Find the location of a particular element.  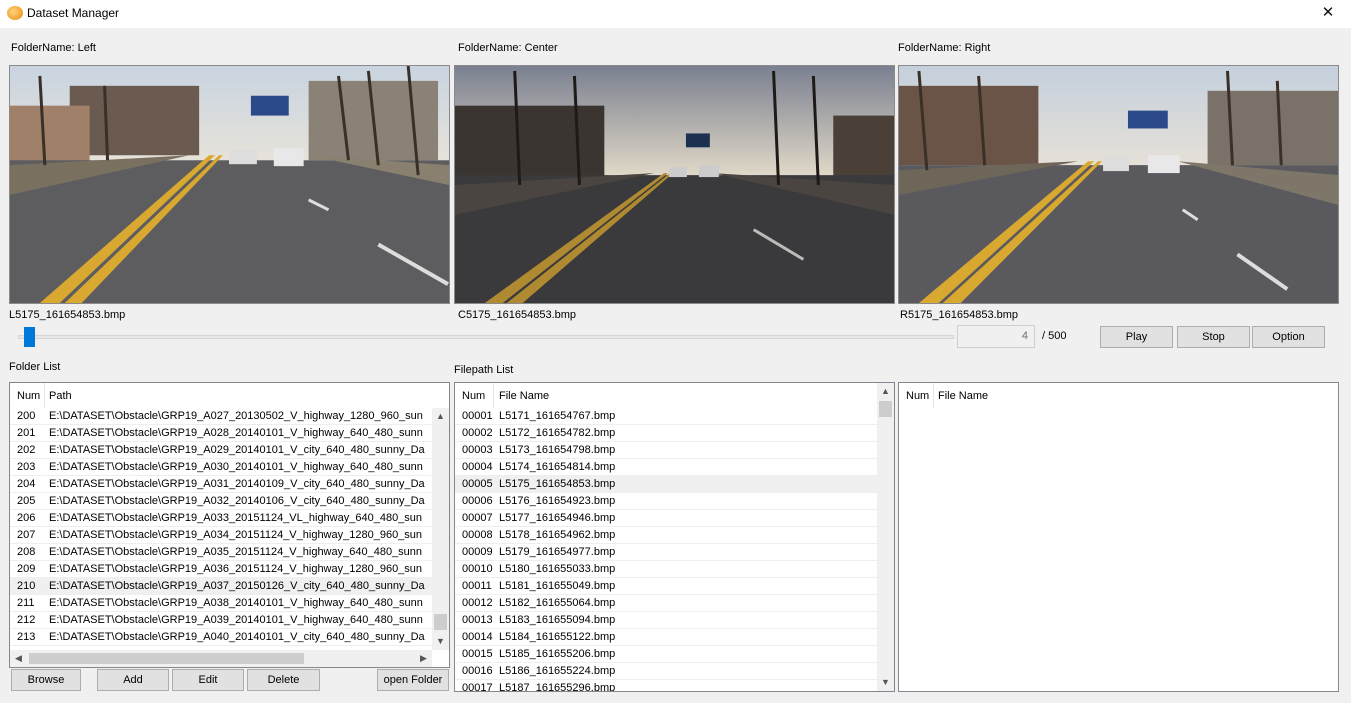

frame-slider-track is located at coordinates (486, 337).